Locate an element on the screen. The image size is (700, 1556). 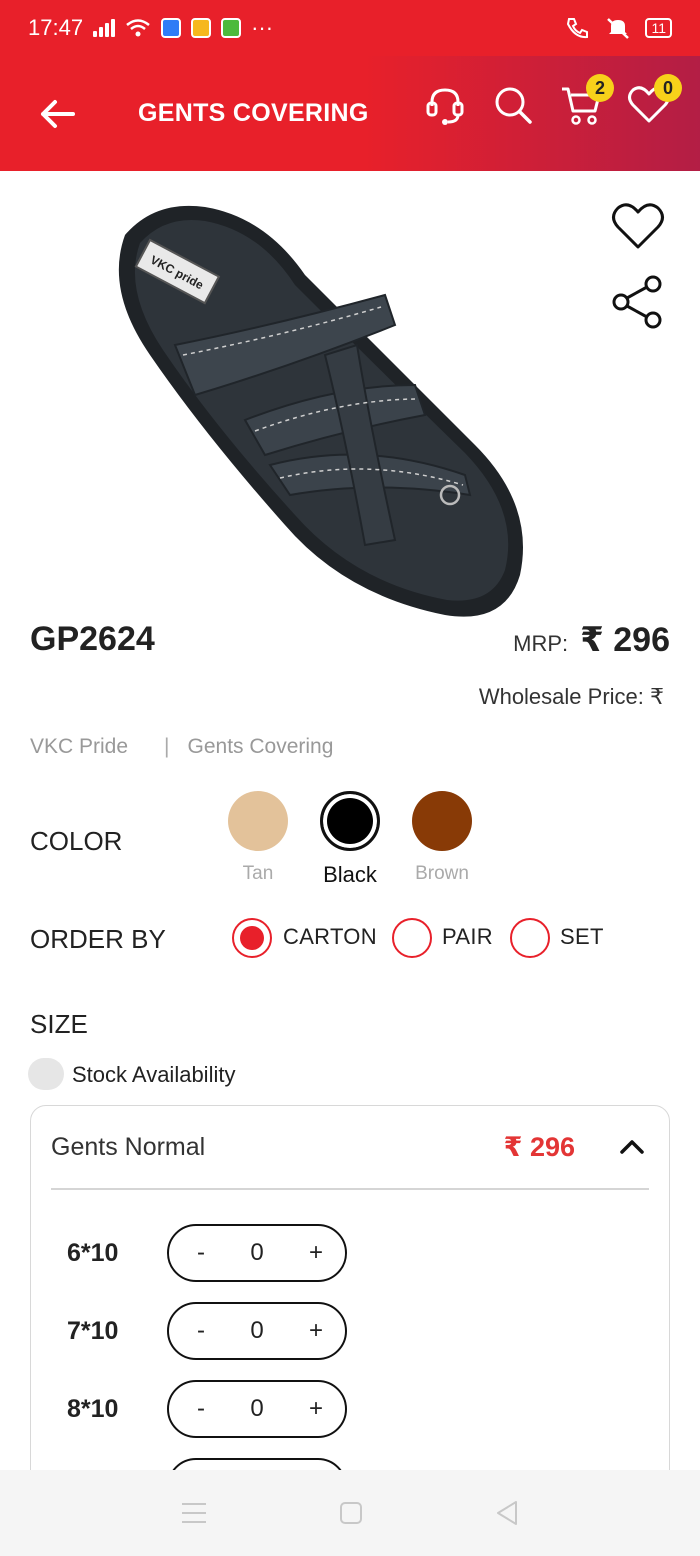
mute-icon is located at coordinates (618, 28).